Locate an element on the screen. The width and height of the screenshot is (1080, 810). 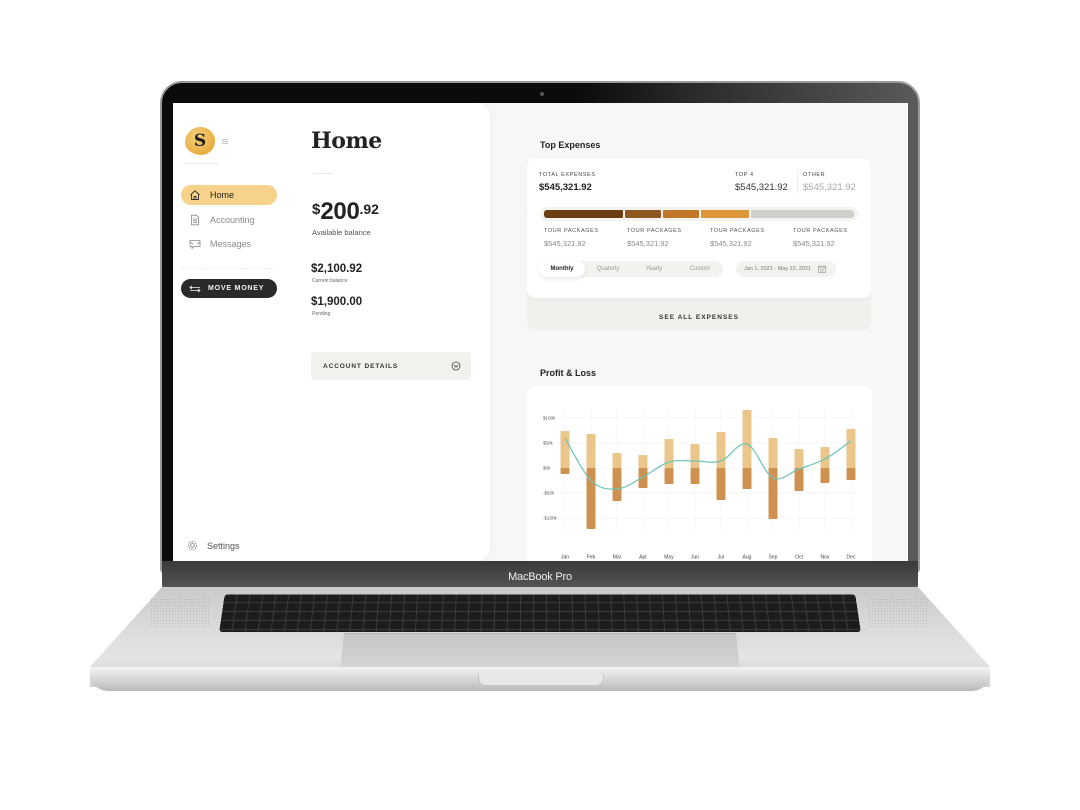
x-tick-label: Apr is located at coordinates (643, 558).